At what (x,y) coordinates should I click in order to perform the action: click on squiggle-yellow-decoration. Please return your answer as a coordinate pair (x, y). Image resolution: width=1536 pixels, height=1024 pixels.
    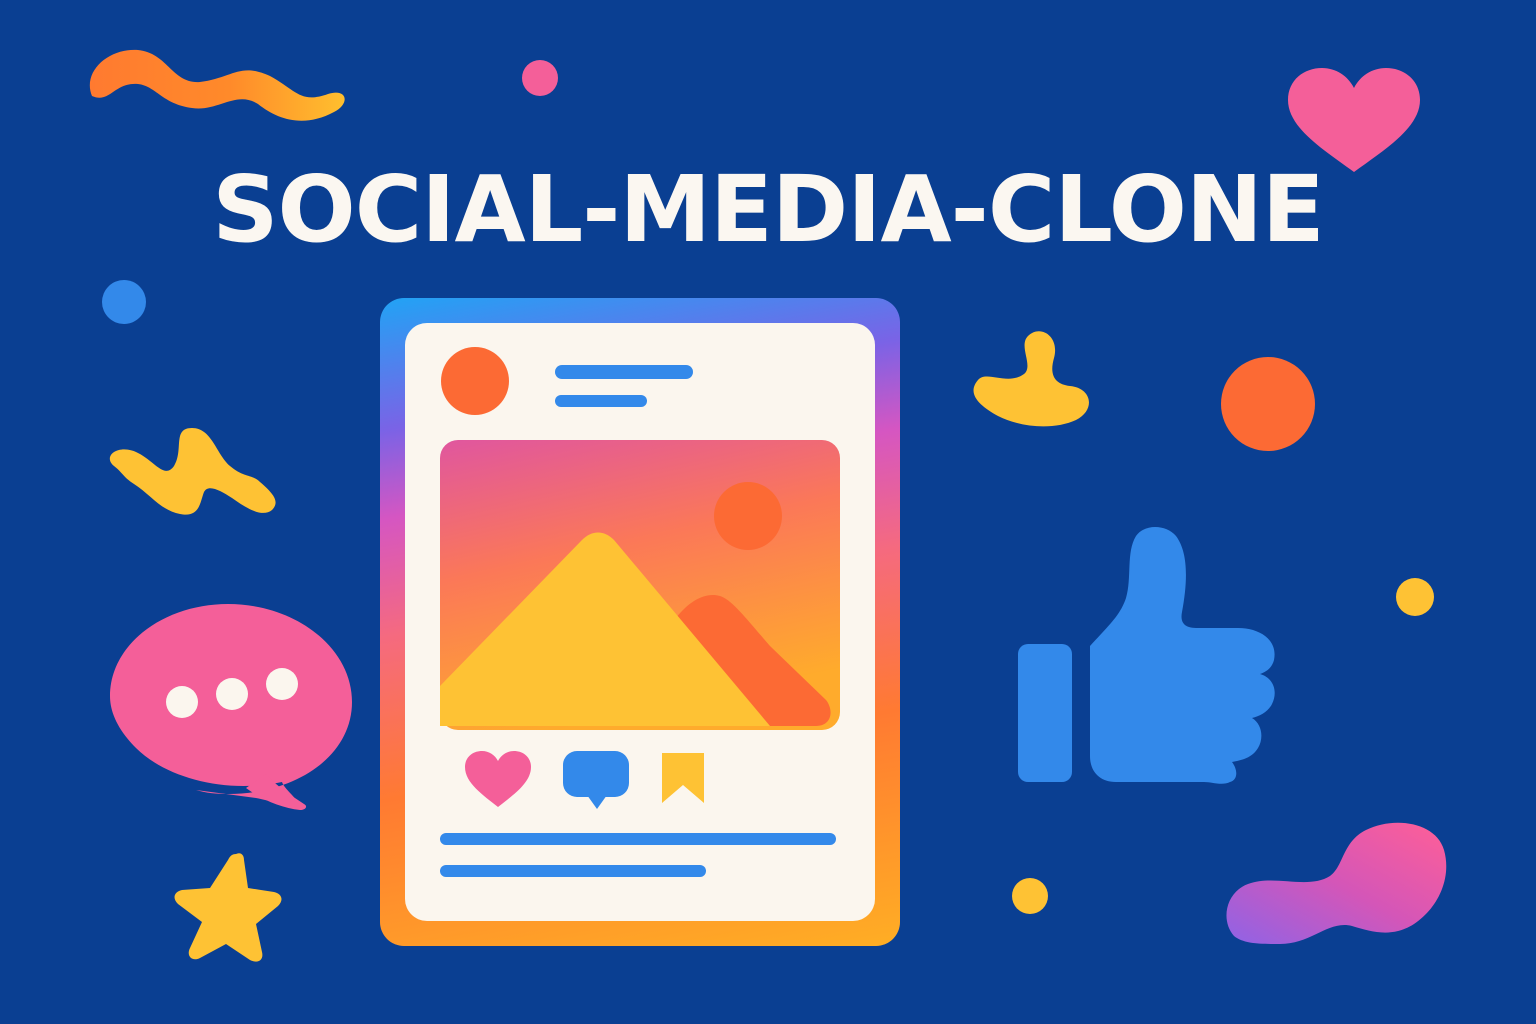
    Looking at the image, I should click on (192, 471).